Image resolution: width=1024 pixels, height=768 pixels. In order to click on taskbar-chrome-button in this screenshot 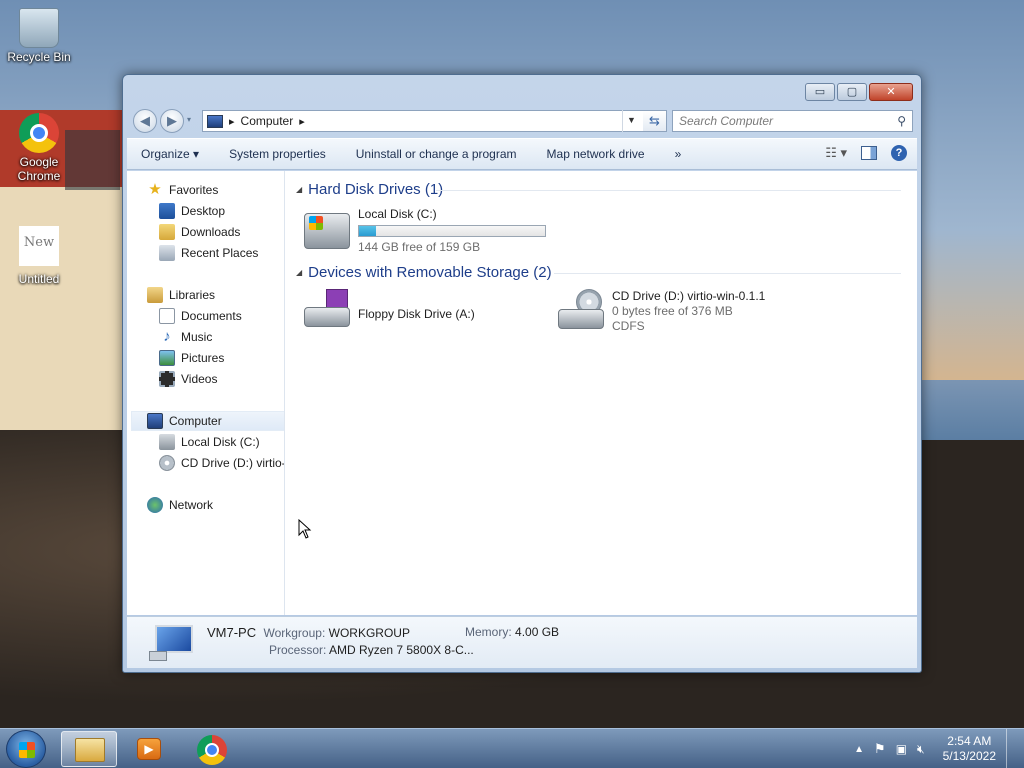, I will do `click(212, 749)`.